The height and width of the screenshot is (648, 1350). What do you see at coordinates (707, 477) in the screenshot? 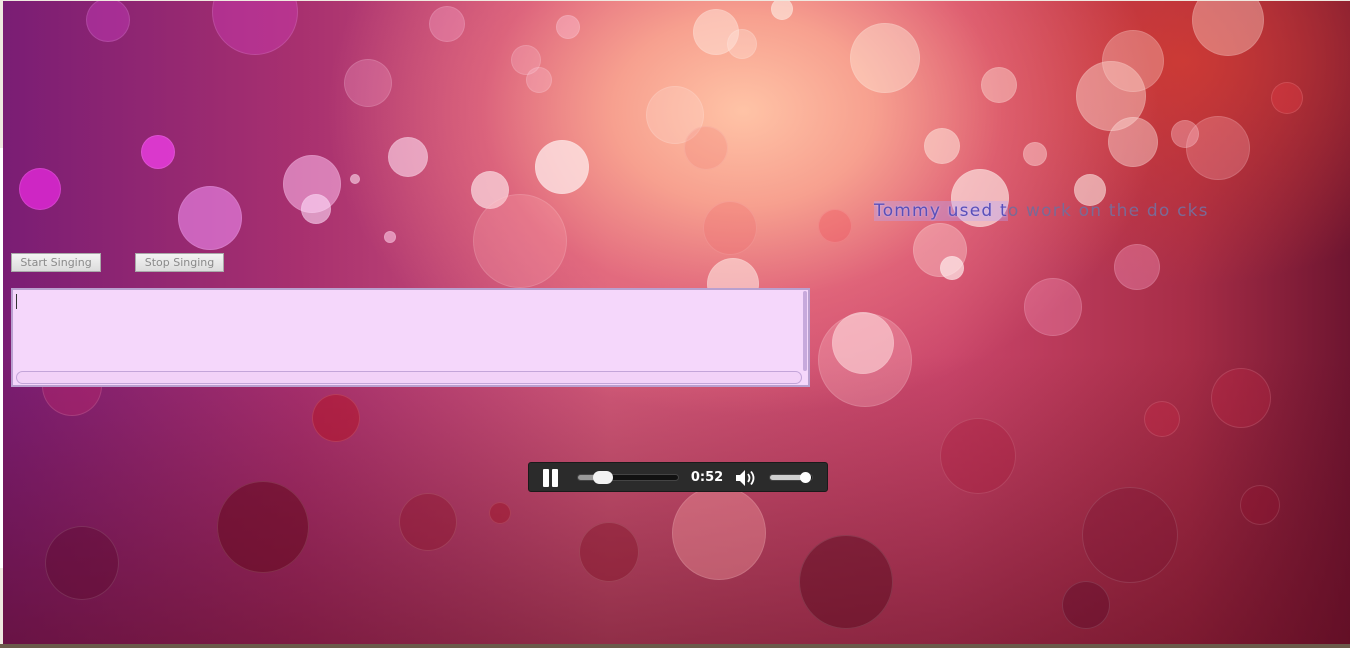
I see `current-time: 0:52` at bounding box center [707, 477].